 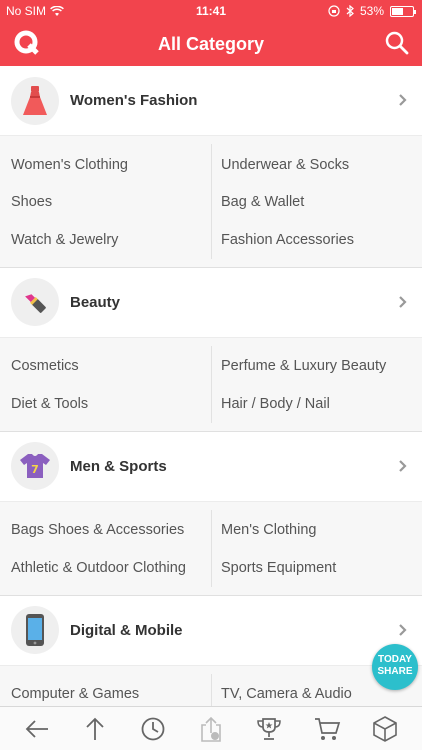 I want to click on category-men-sports: 7 Men & Sports, so click(x=211, y=466).